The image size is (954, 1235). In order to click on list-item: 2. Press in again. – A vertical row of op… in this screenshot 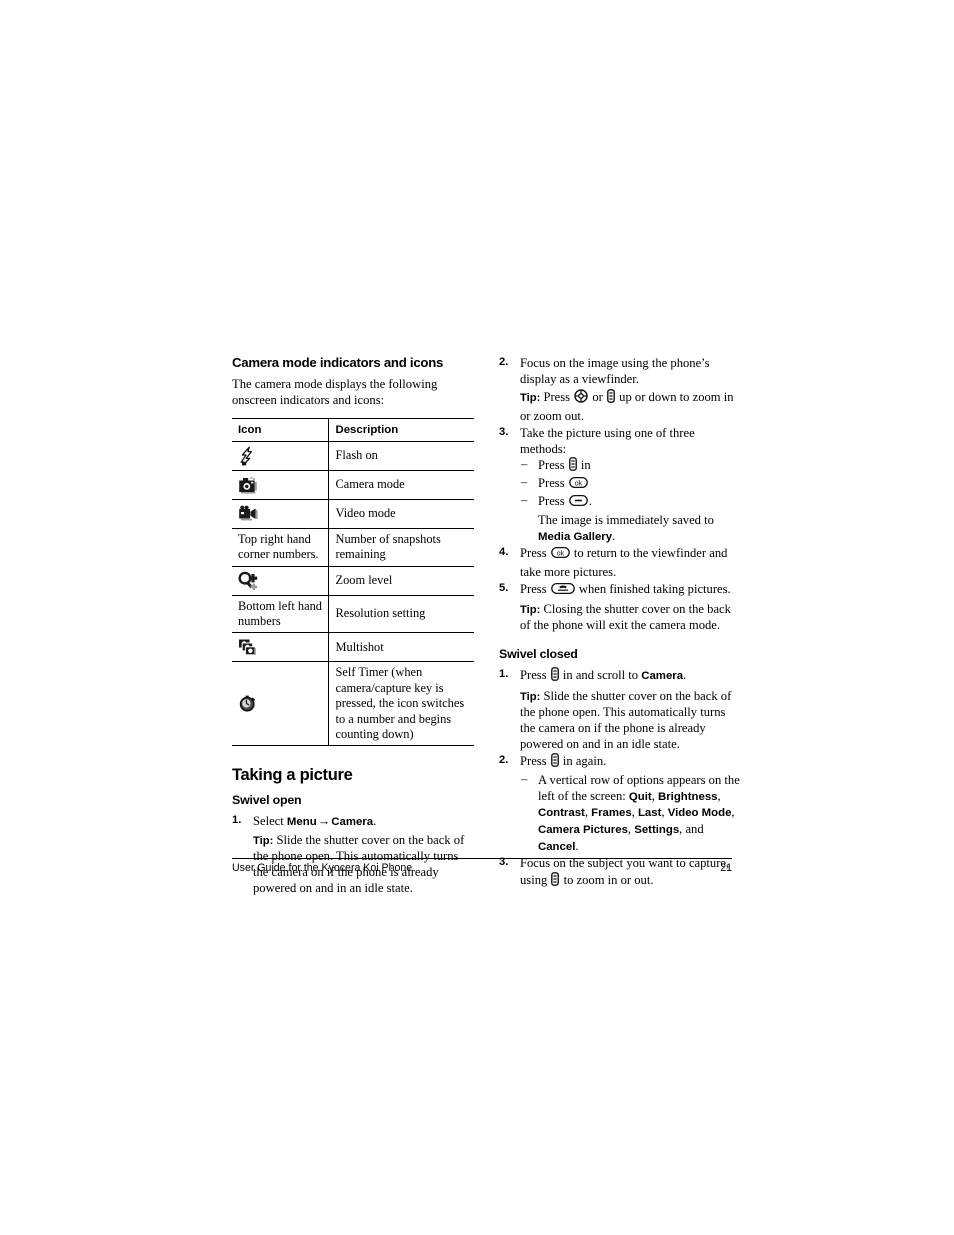, I will do `click(620, 803)`.